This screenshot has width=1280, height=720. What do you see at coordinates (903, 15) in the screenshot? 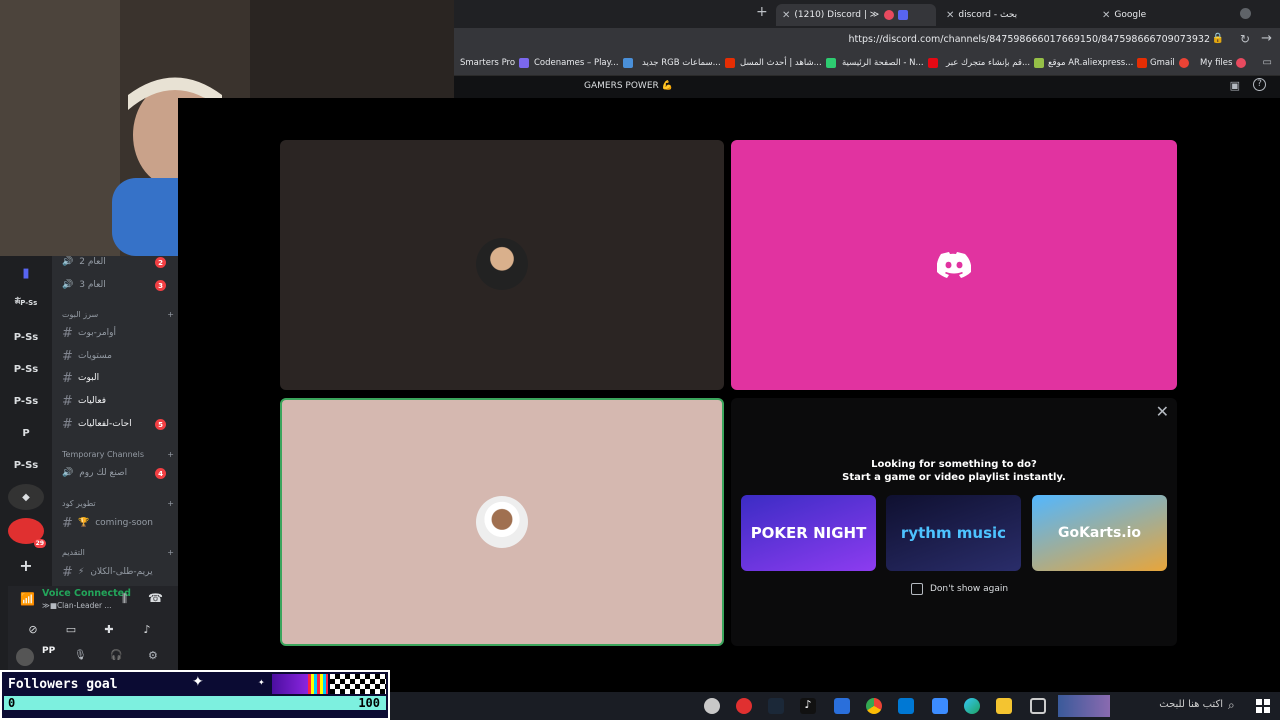
I see `discord-favicon-icon` at bounding box center [903, 15].